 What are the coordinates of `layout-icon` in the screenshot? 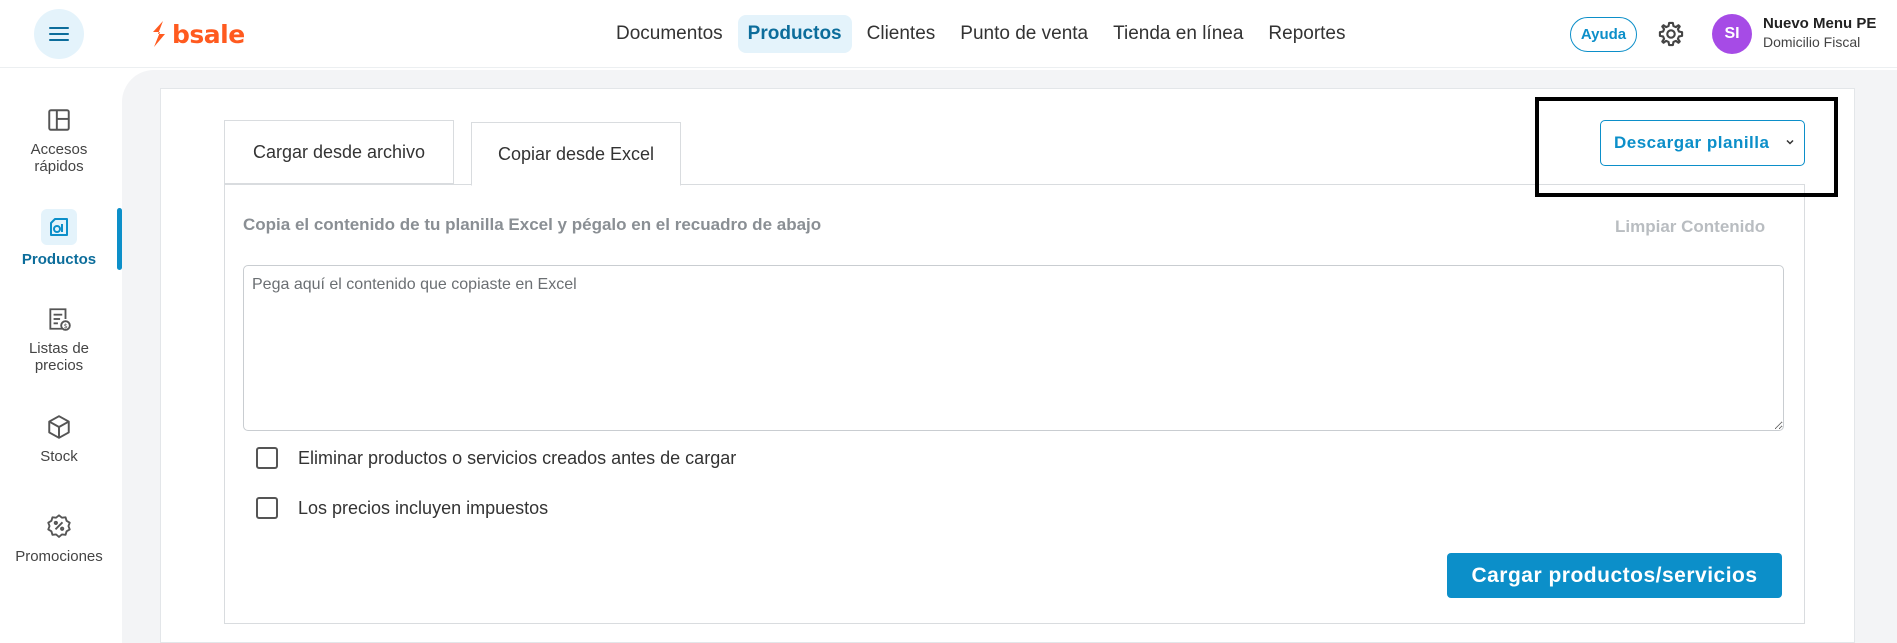 It's located at (59, 120).